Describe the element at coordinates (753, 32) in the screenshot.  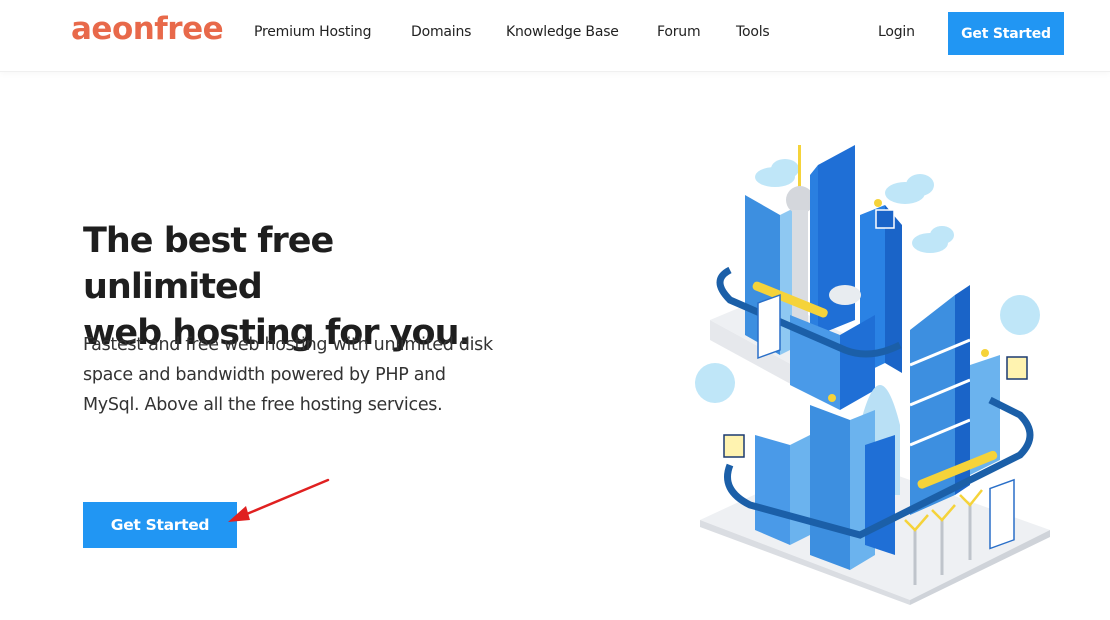
I see `nav-tools: Tools` at that location.